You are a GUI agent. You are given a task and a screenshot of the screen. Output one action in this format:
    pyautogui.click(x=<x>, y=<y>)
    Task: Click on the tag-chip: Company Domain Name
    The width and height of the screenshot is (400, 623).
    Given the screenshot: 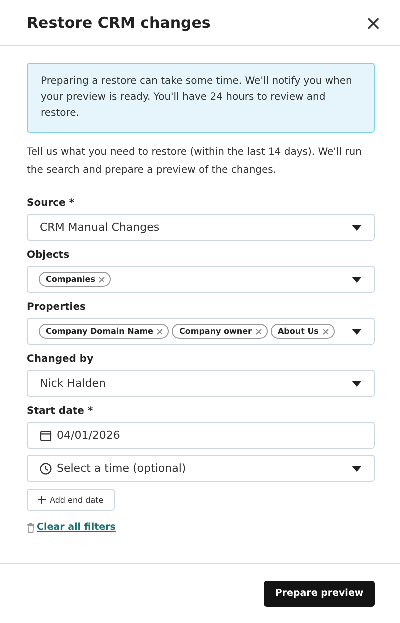 What is the action you would take?
    pyautogui.click(x=104, y=331)
    